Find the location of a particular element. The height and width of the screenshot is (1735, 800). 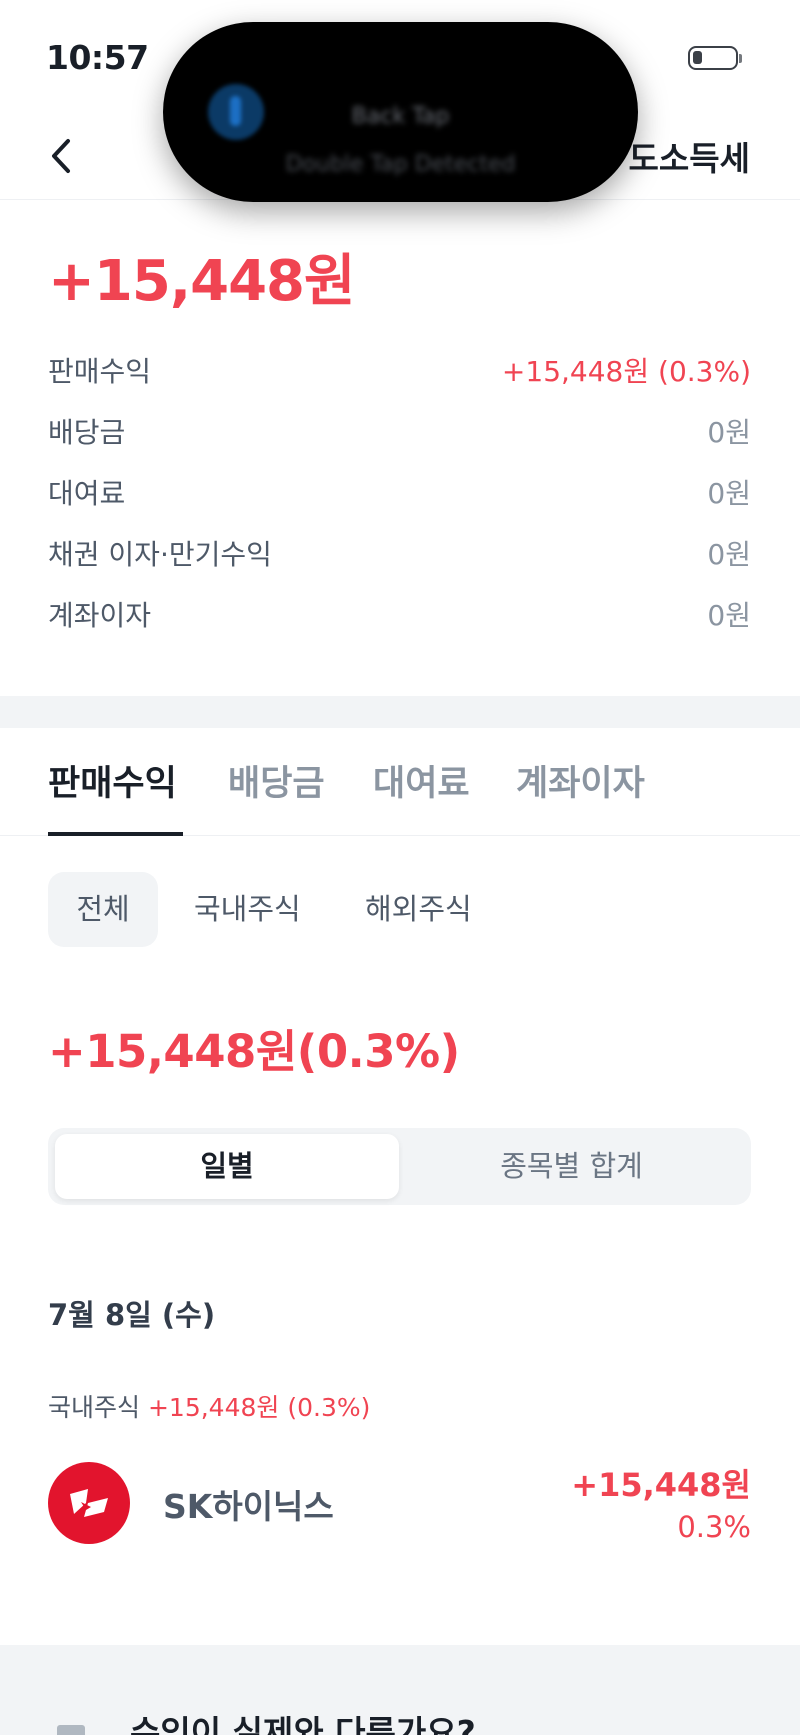

market-summary: 국내주식 +15,448원 (0.3%) is located at coordinates (209, 1406).